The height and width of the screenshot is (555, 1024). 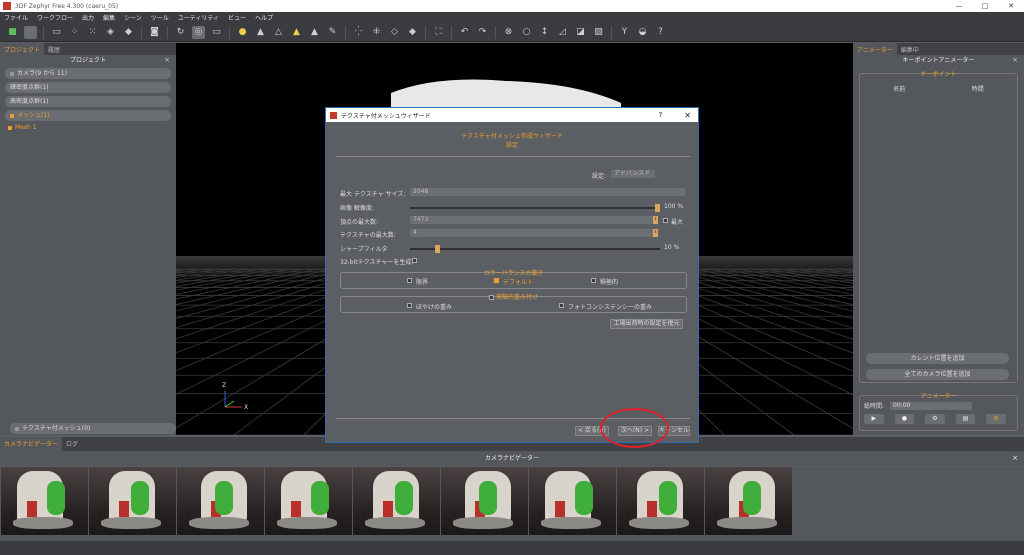 What do you see at coordinates (88, 87) in the screenshot?
I see `tree-item-sparse-cloud: 疎密度点群(1)` at bounding box center [88, 87].